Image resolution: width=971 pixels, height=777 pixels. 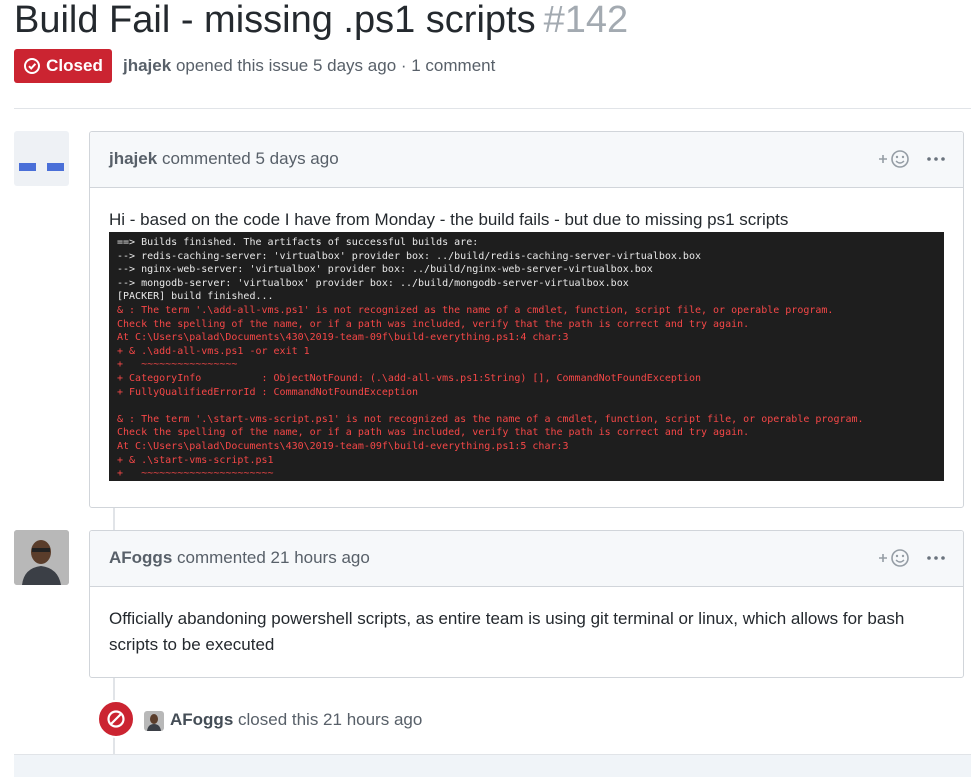 I want to click on header-divider, so click(x=492, y=108).